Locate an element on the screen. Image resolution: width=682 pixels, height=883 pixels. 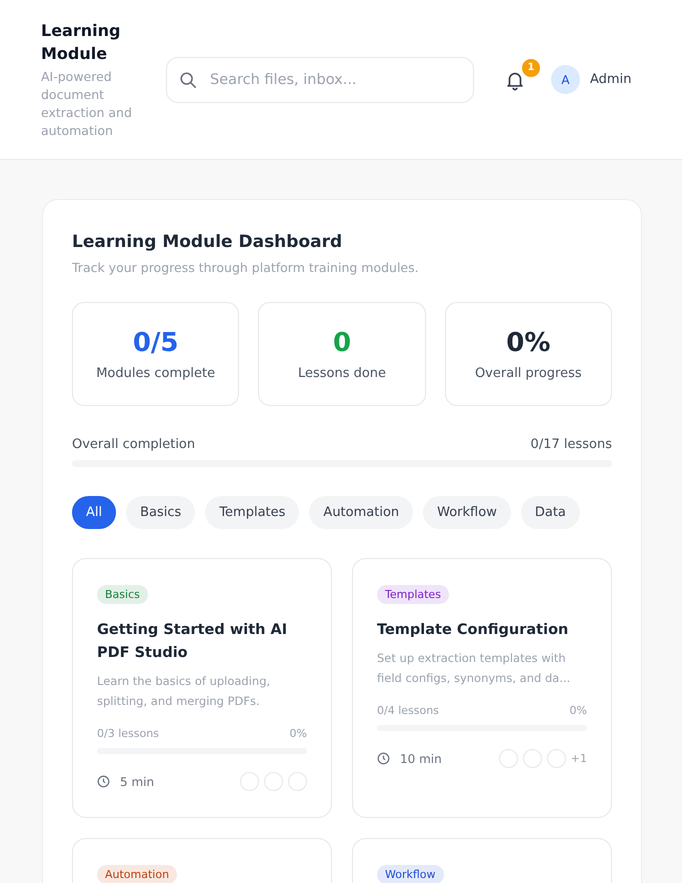
lesson-count: 0/4 lessons is located at coordinates (408, 710).